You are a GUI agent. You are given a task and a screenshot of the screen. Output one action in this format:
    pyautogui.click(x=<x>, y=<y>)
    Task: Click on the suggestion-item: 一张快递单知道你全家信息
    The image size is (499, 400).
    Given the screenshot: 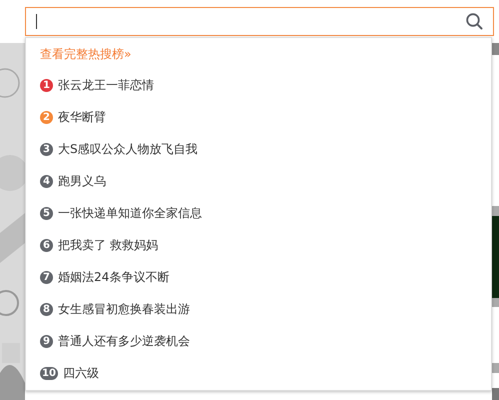 What is the action you would take?
    pyautogui.click(x=130, y=213)
    